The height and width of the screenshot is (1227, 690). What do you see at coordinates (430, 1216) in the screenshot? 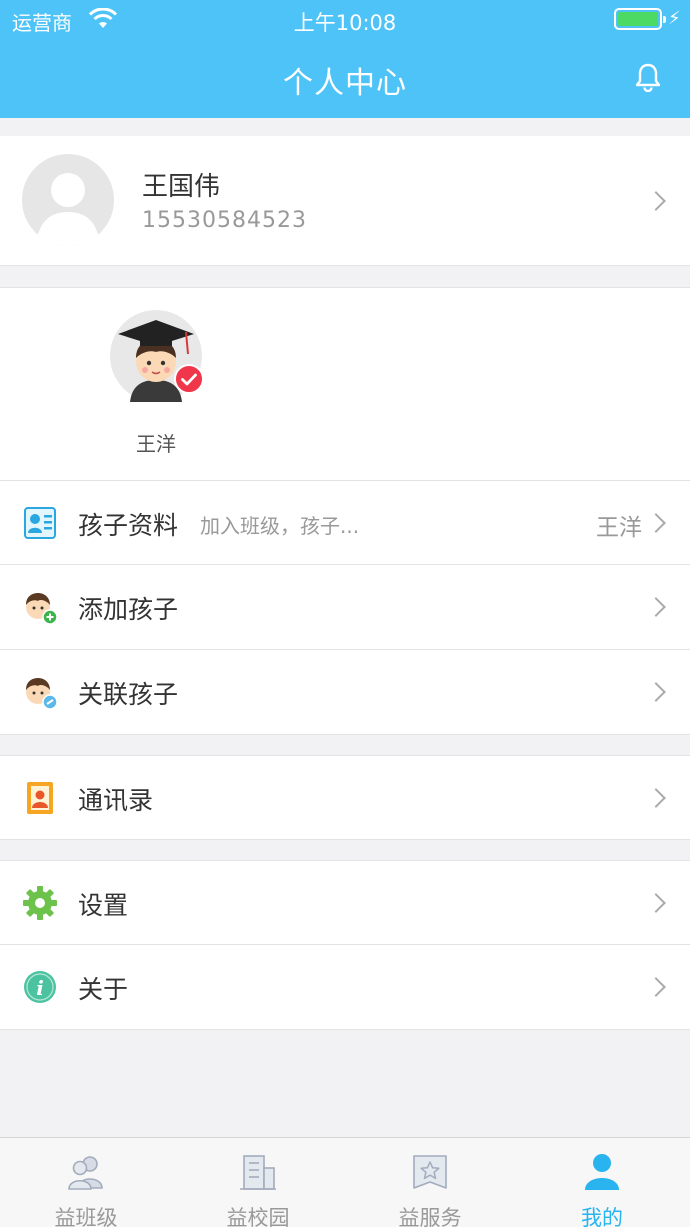
I see `tab-label: 益服务` at bounding box center [430, 1216].